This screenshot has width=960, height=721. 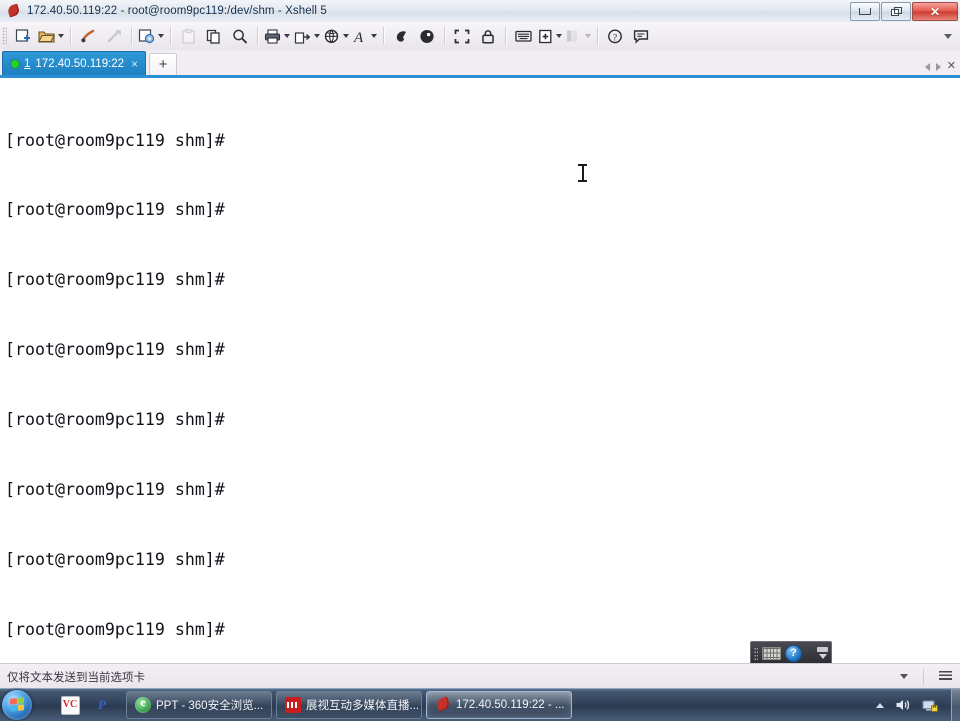 What do you see at coordinates (293, 705) in the screenshot?
I see `media-live-icon` at bounding box center [293, 705].